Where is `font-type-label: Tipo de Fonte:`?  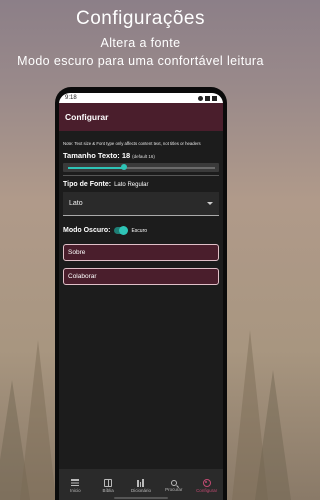 font-type-label: Tipo de Fonte: is located at coordinates (87, 184).